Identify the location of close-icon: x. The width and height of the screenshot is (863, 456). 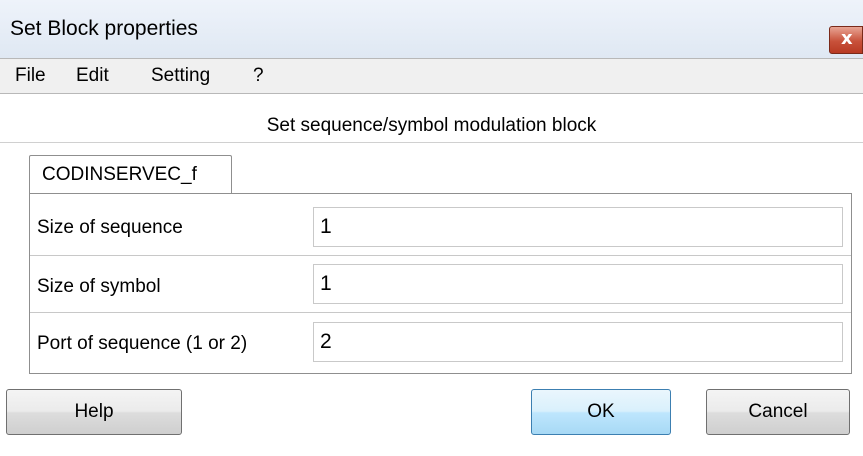
(847, 38).